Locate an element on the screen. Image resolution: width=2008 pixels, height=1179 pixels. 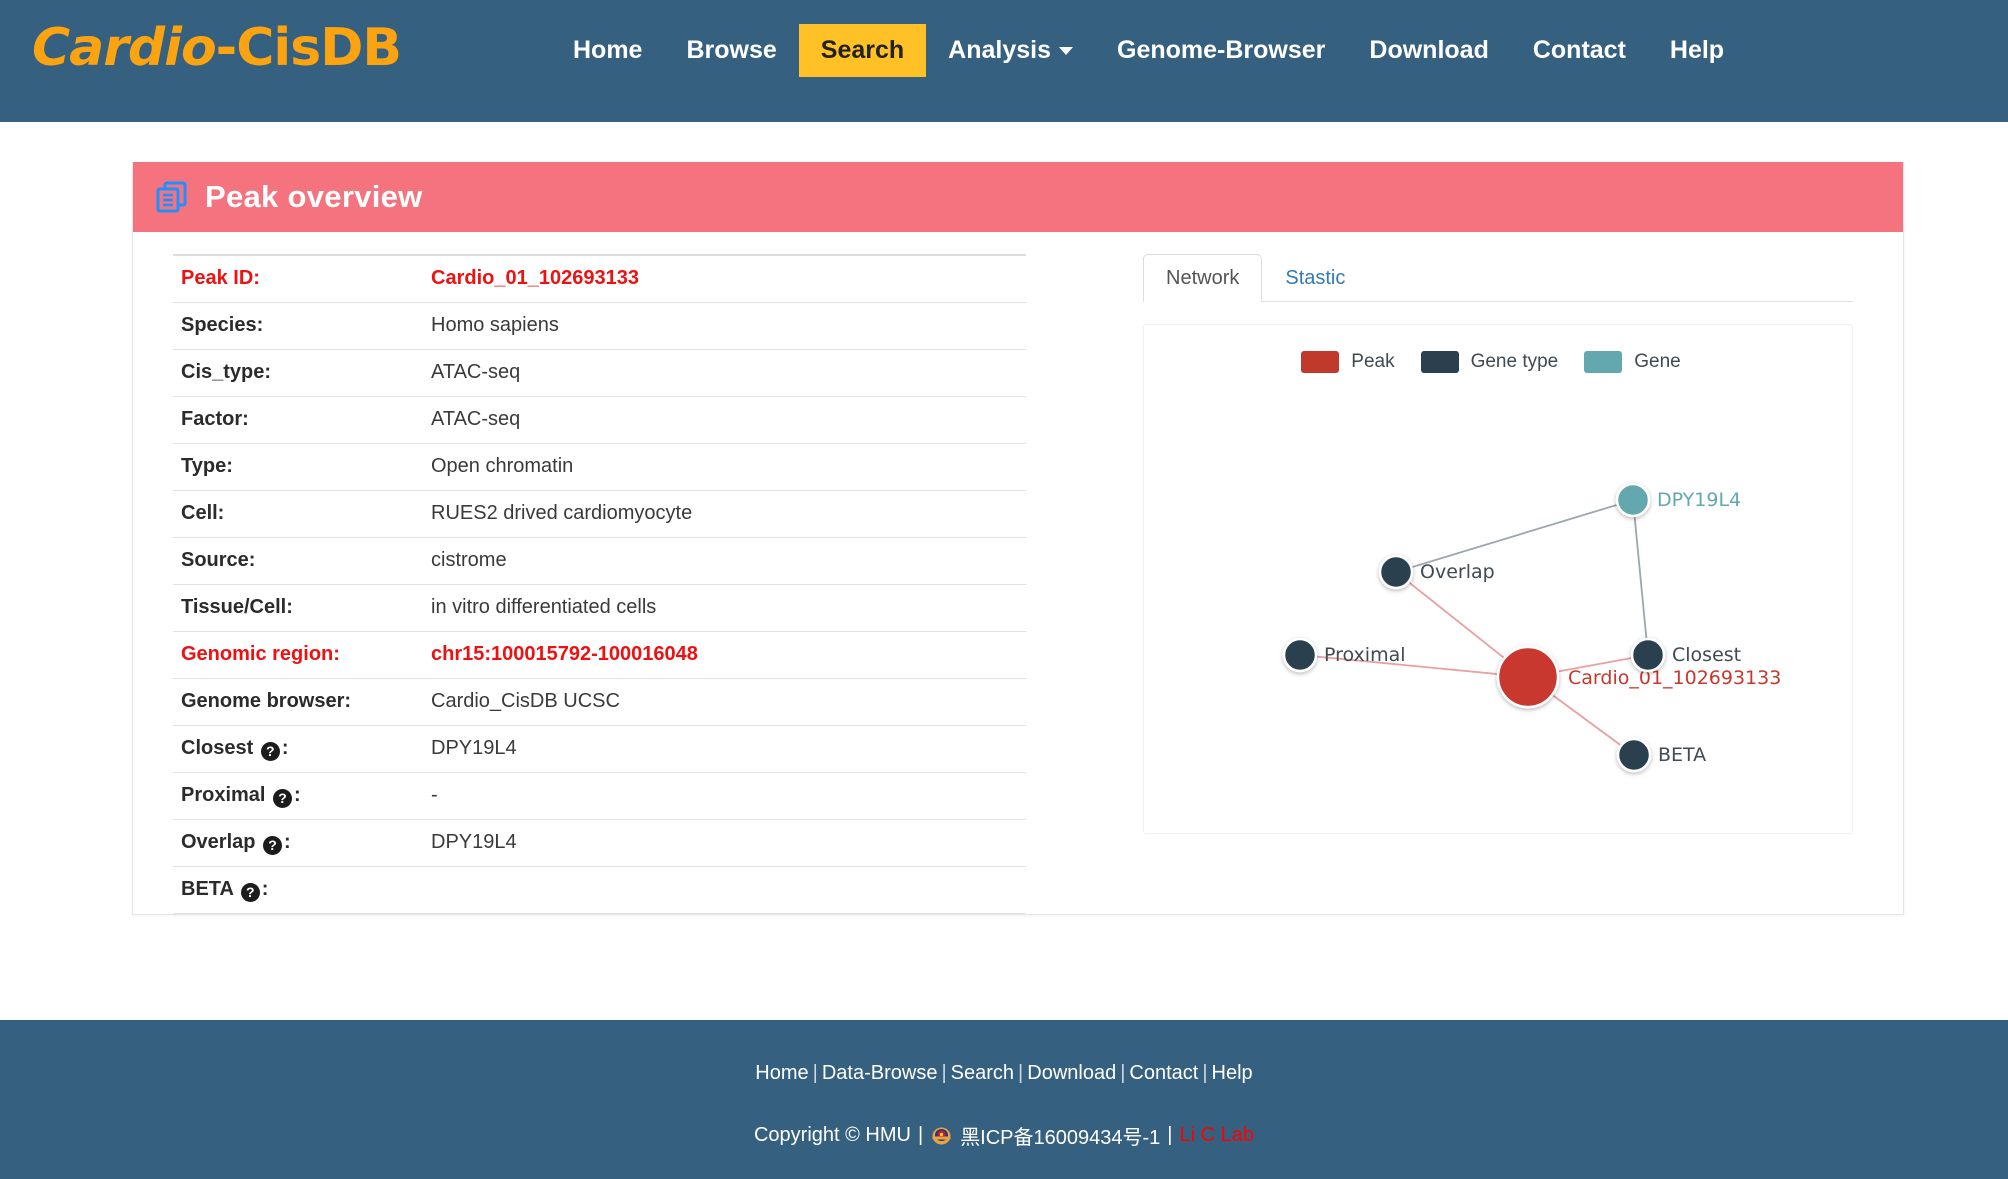
info-key-label: Genomic region: is located at coordinates (260, 654).